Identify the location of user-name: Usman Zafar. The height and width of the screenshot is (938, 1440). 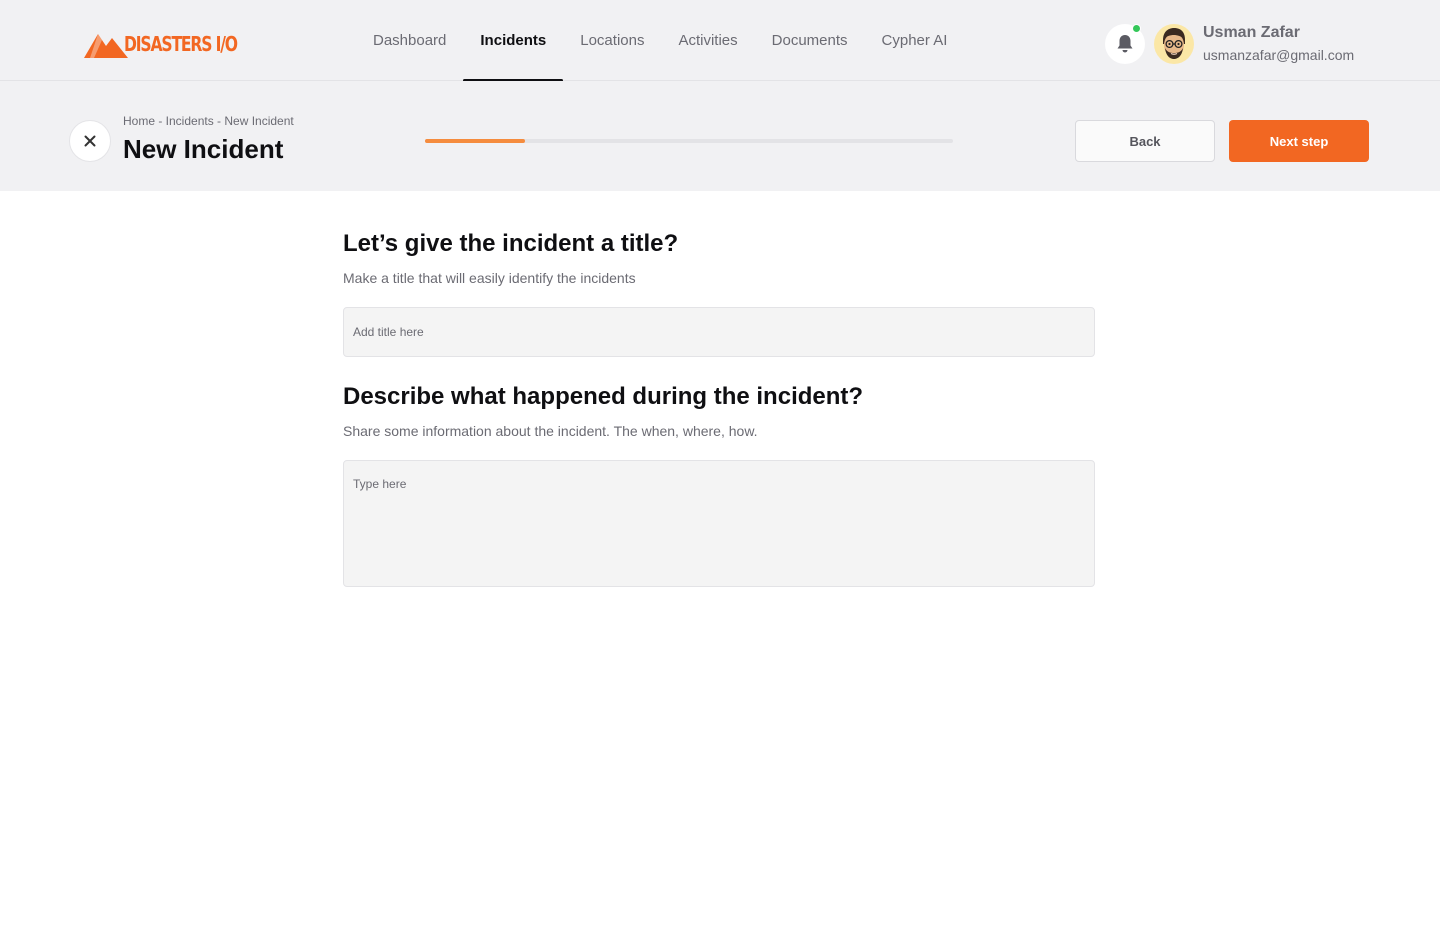
(1251, 32).